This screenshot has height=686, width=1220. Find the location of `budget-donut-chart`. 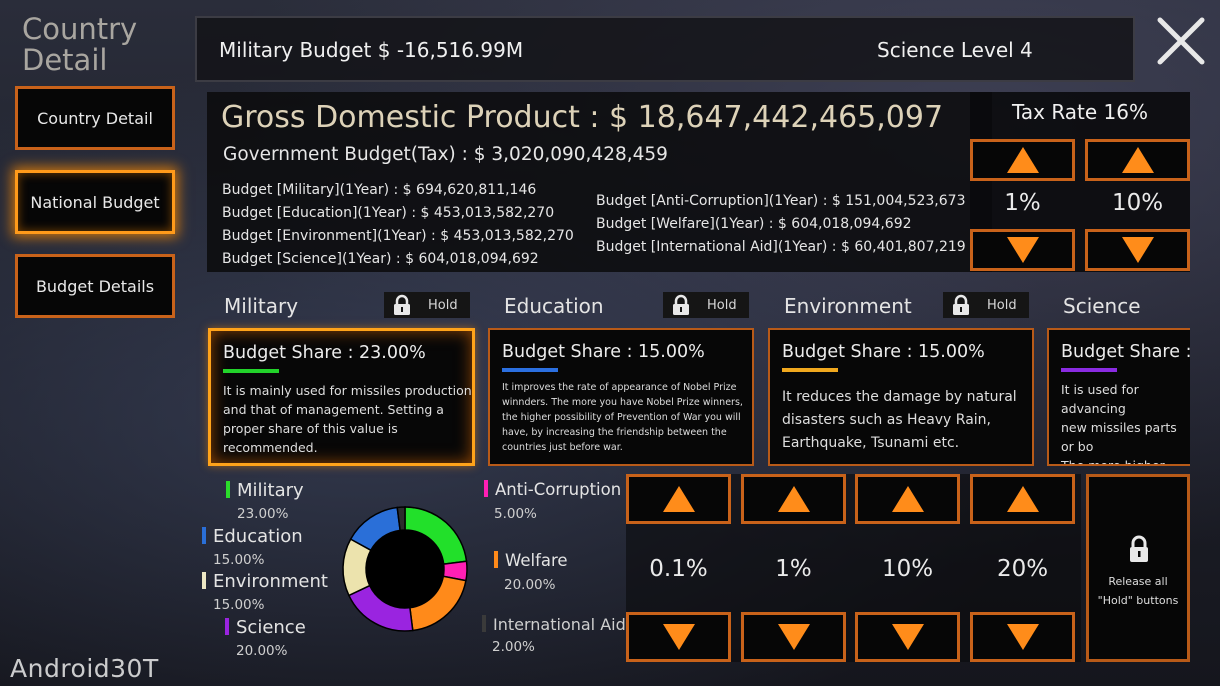

budget-donut-chart is located at coordinates (405, 569).